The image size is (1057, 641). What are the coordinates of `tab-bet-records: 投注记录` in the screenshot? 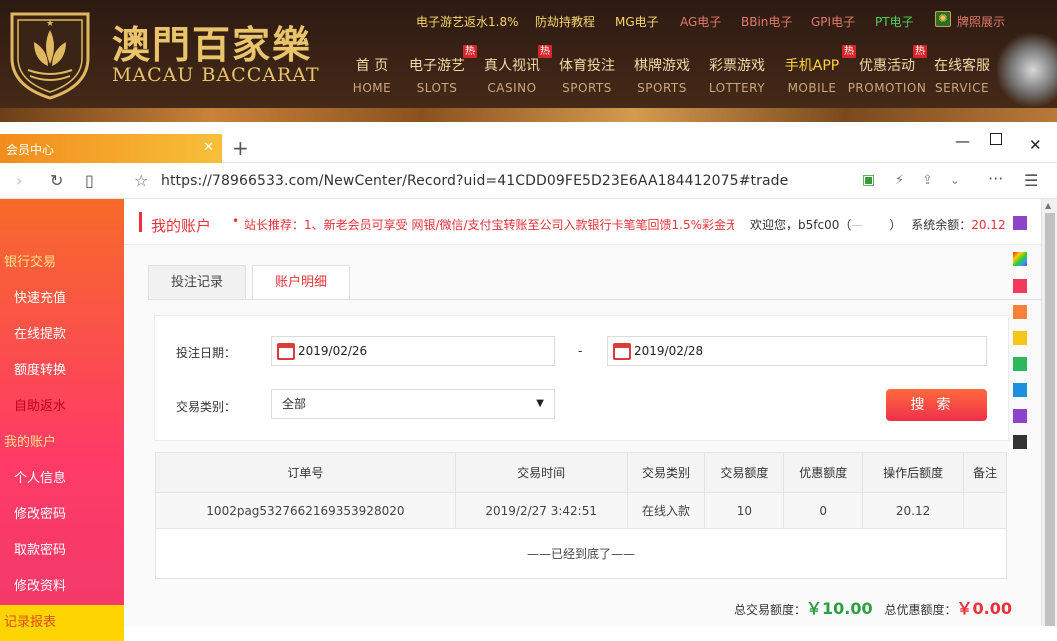 It's located at (197, 282).